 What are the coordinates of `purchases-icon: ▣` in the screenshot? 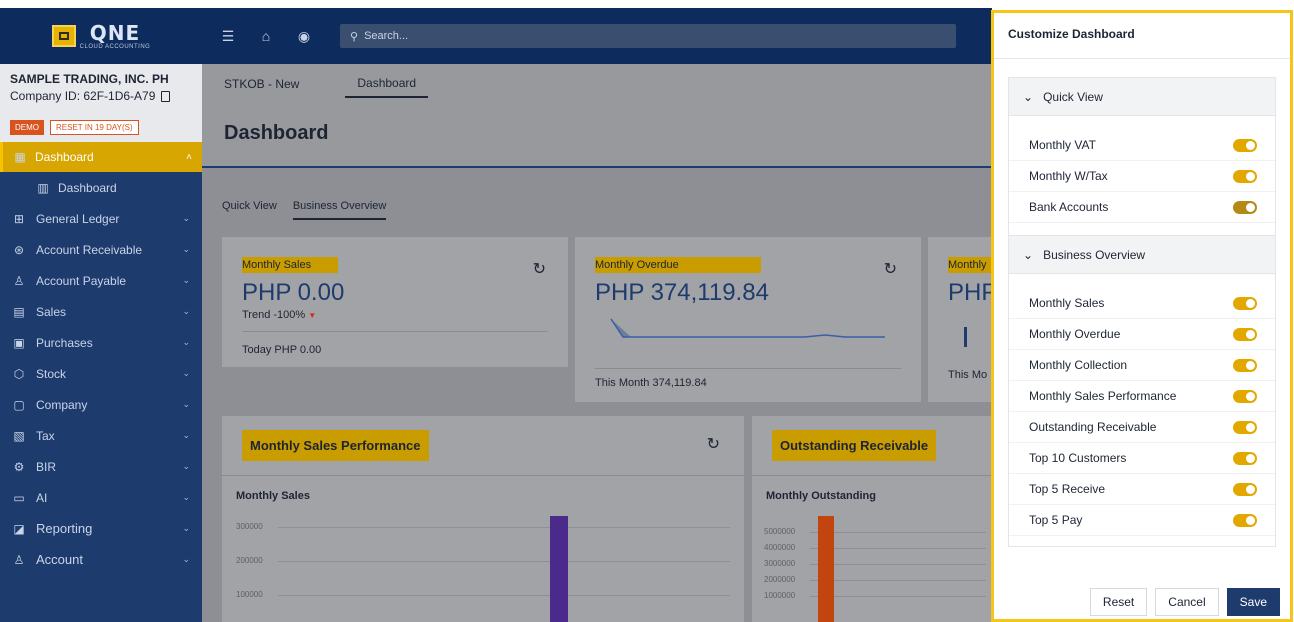 It's located at (19, 342).